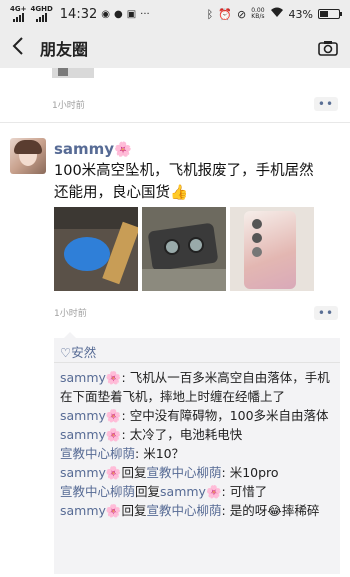  Describe the element at coordinates (326, 313) in the screenshot. I see `post-more-button: ••` at that location.